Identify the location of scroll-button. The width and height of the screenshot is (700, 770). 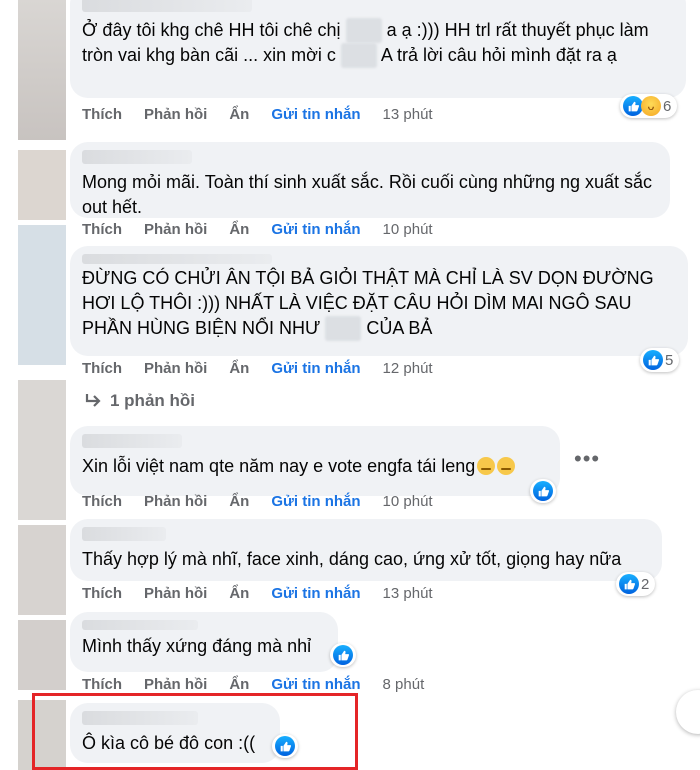
(688, 712).